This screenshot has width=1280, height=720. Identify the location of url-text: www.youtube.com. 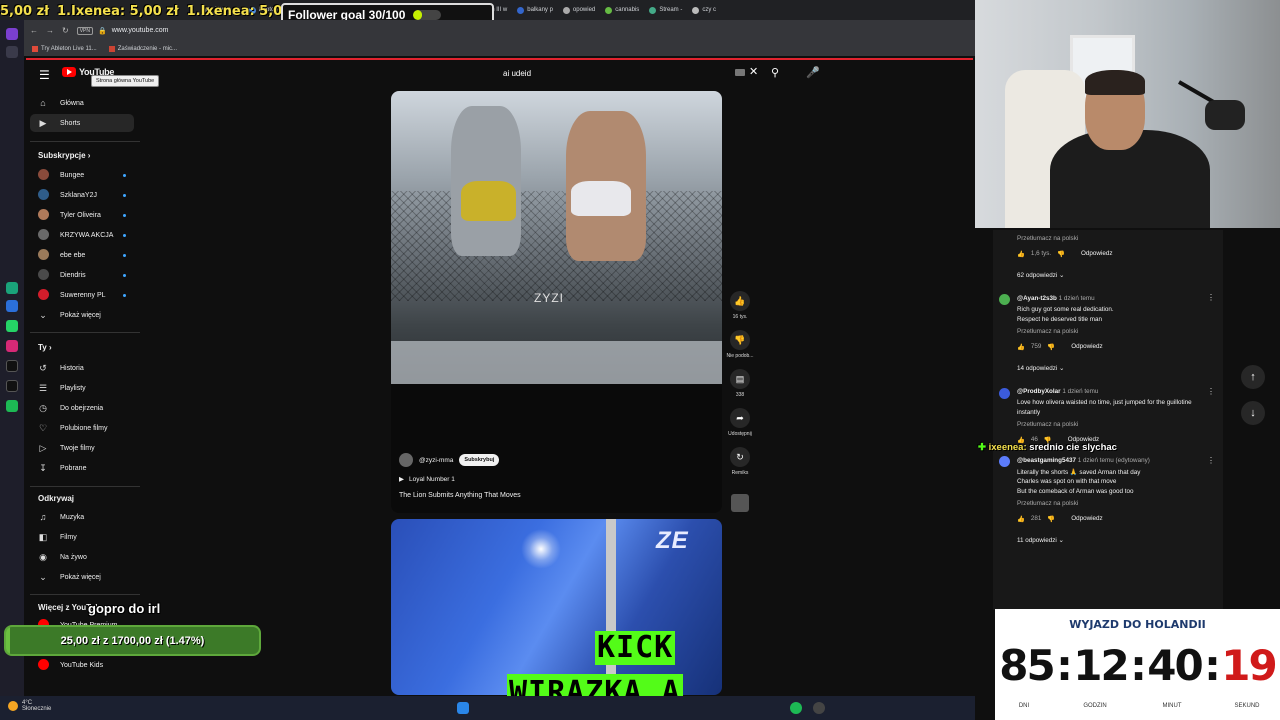
(140, 30).